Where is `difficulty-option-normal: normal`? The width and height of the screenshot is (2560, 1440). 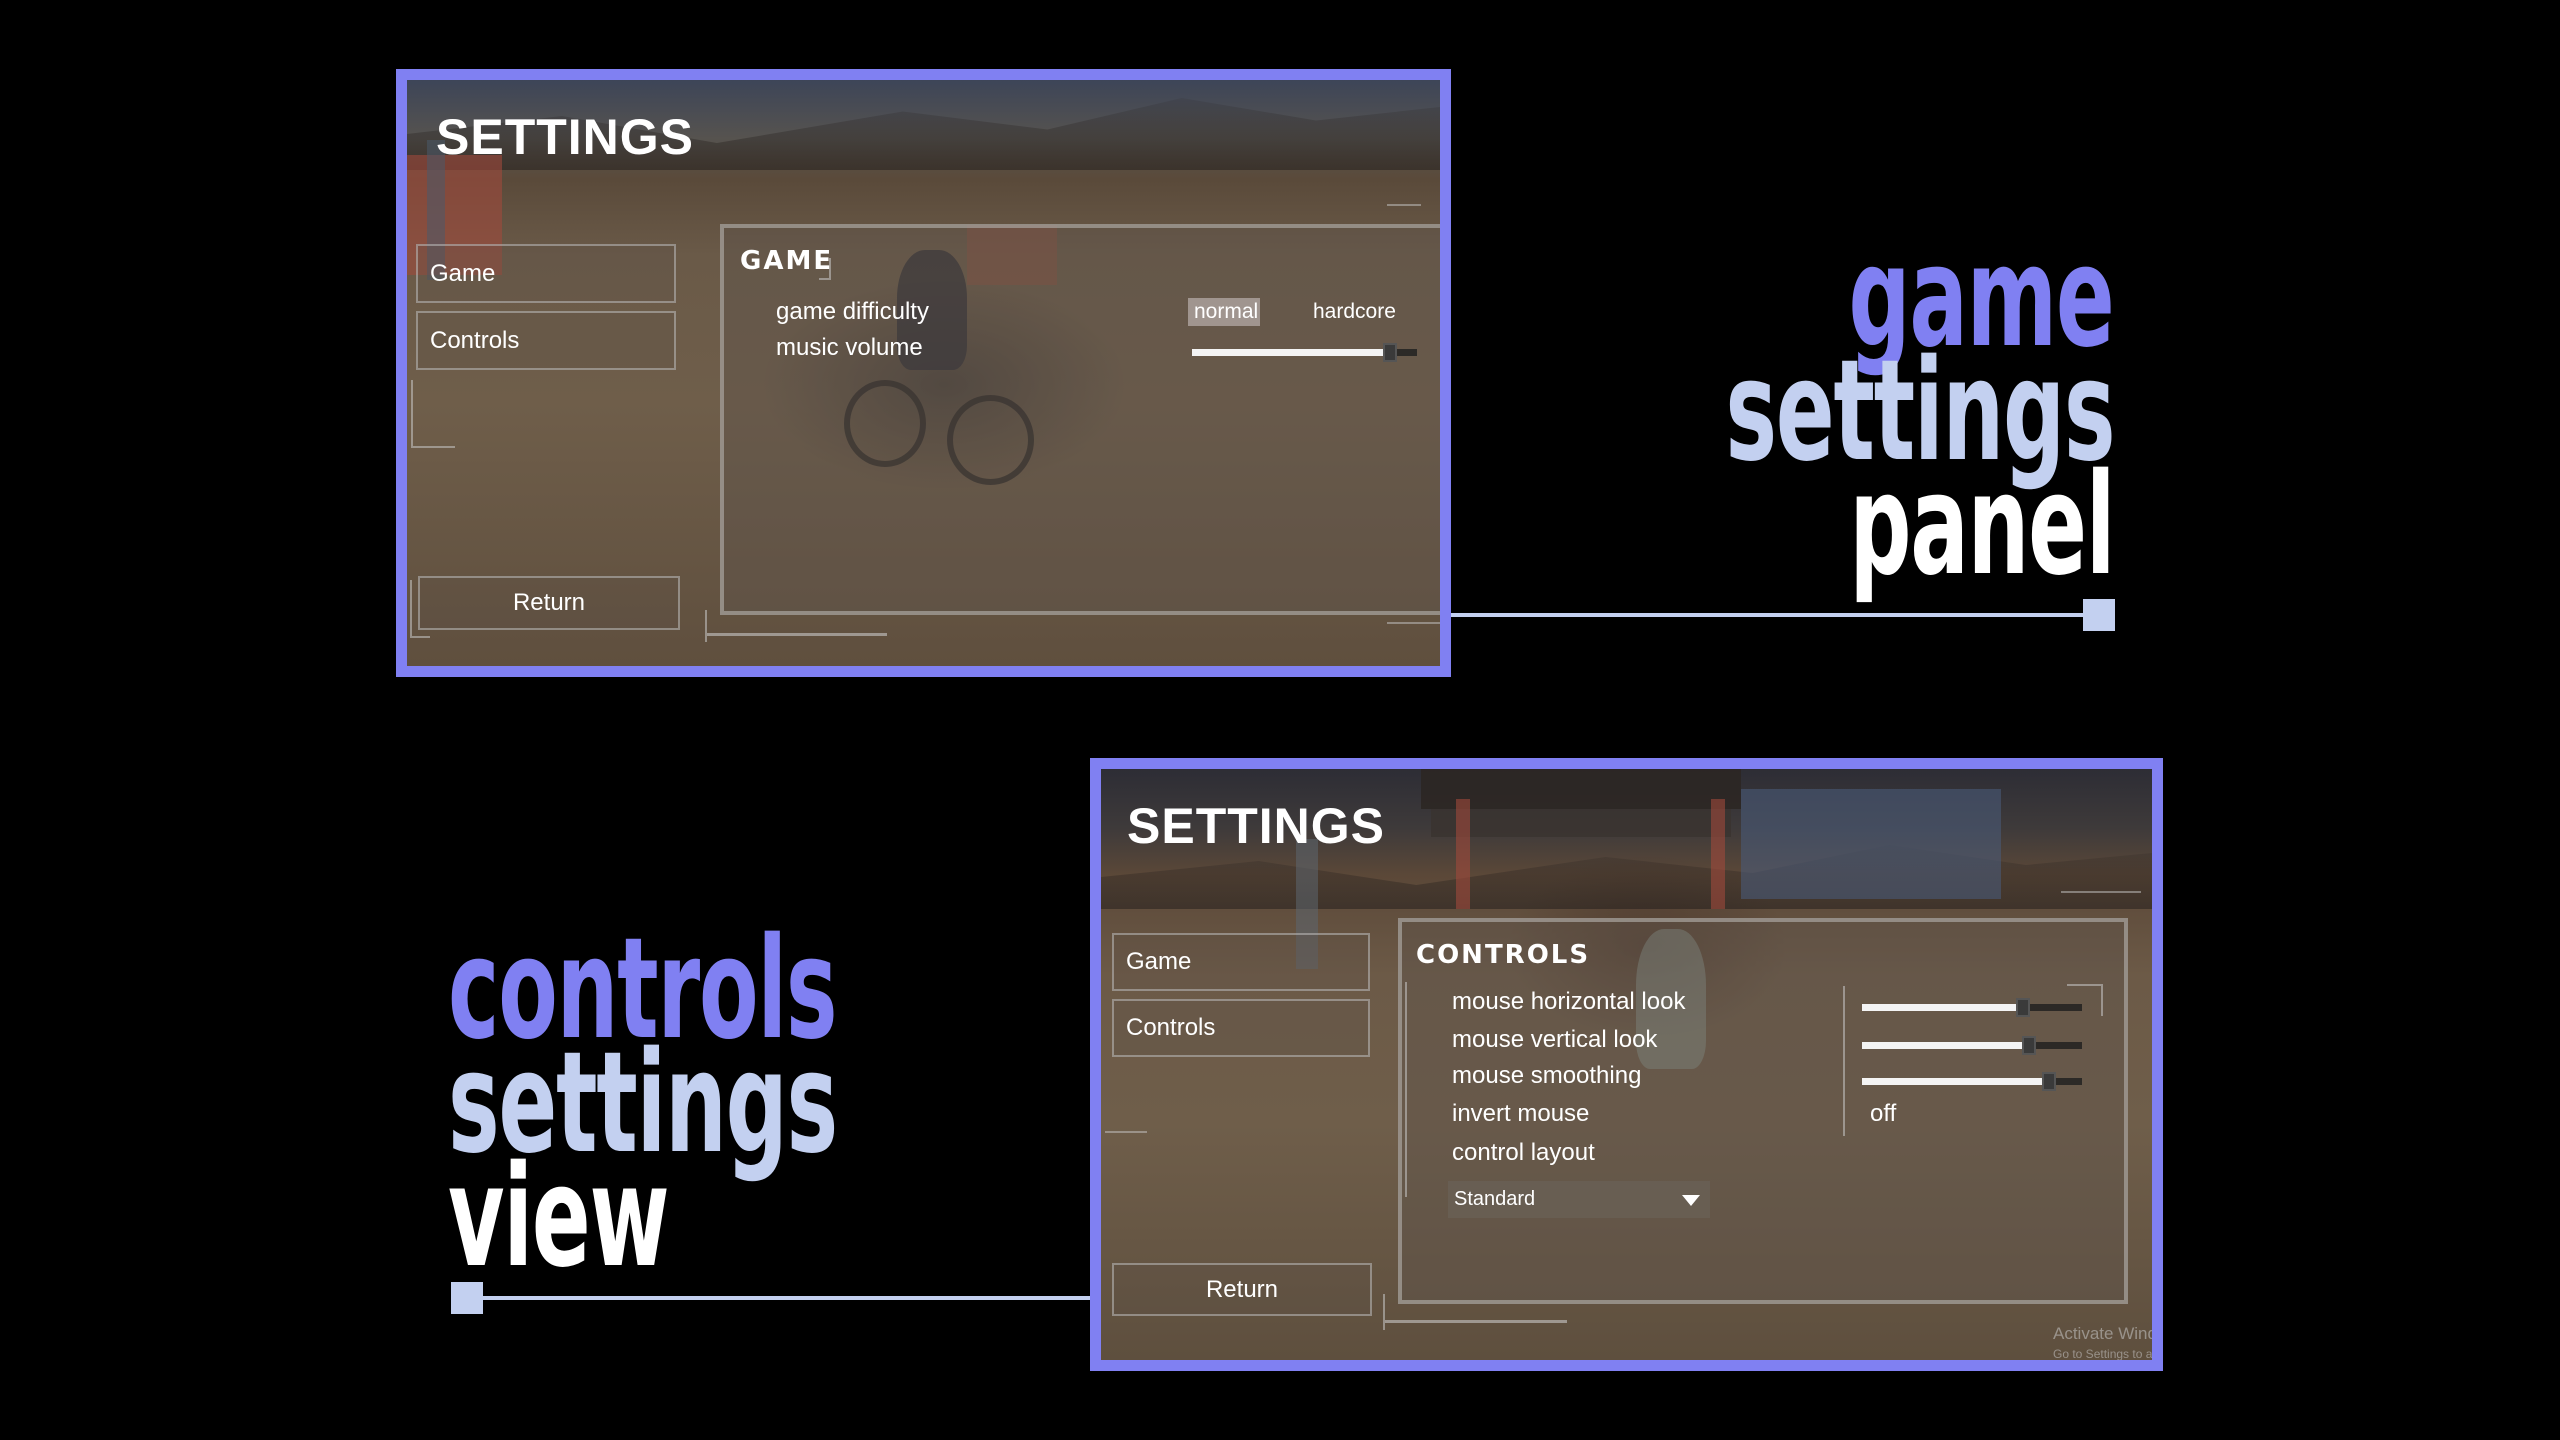 difficulty-option-normal: normal is located at coordinates (1224, 312).